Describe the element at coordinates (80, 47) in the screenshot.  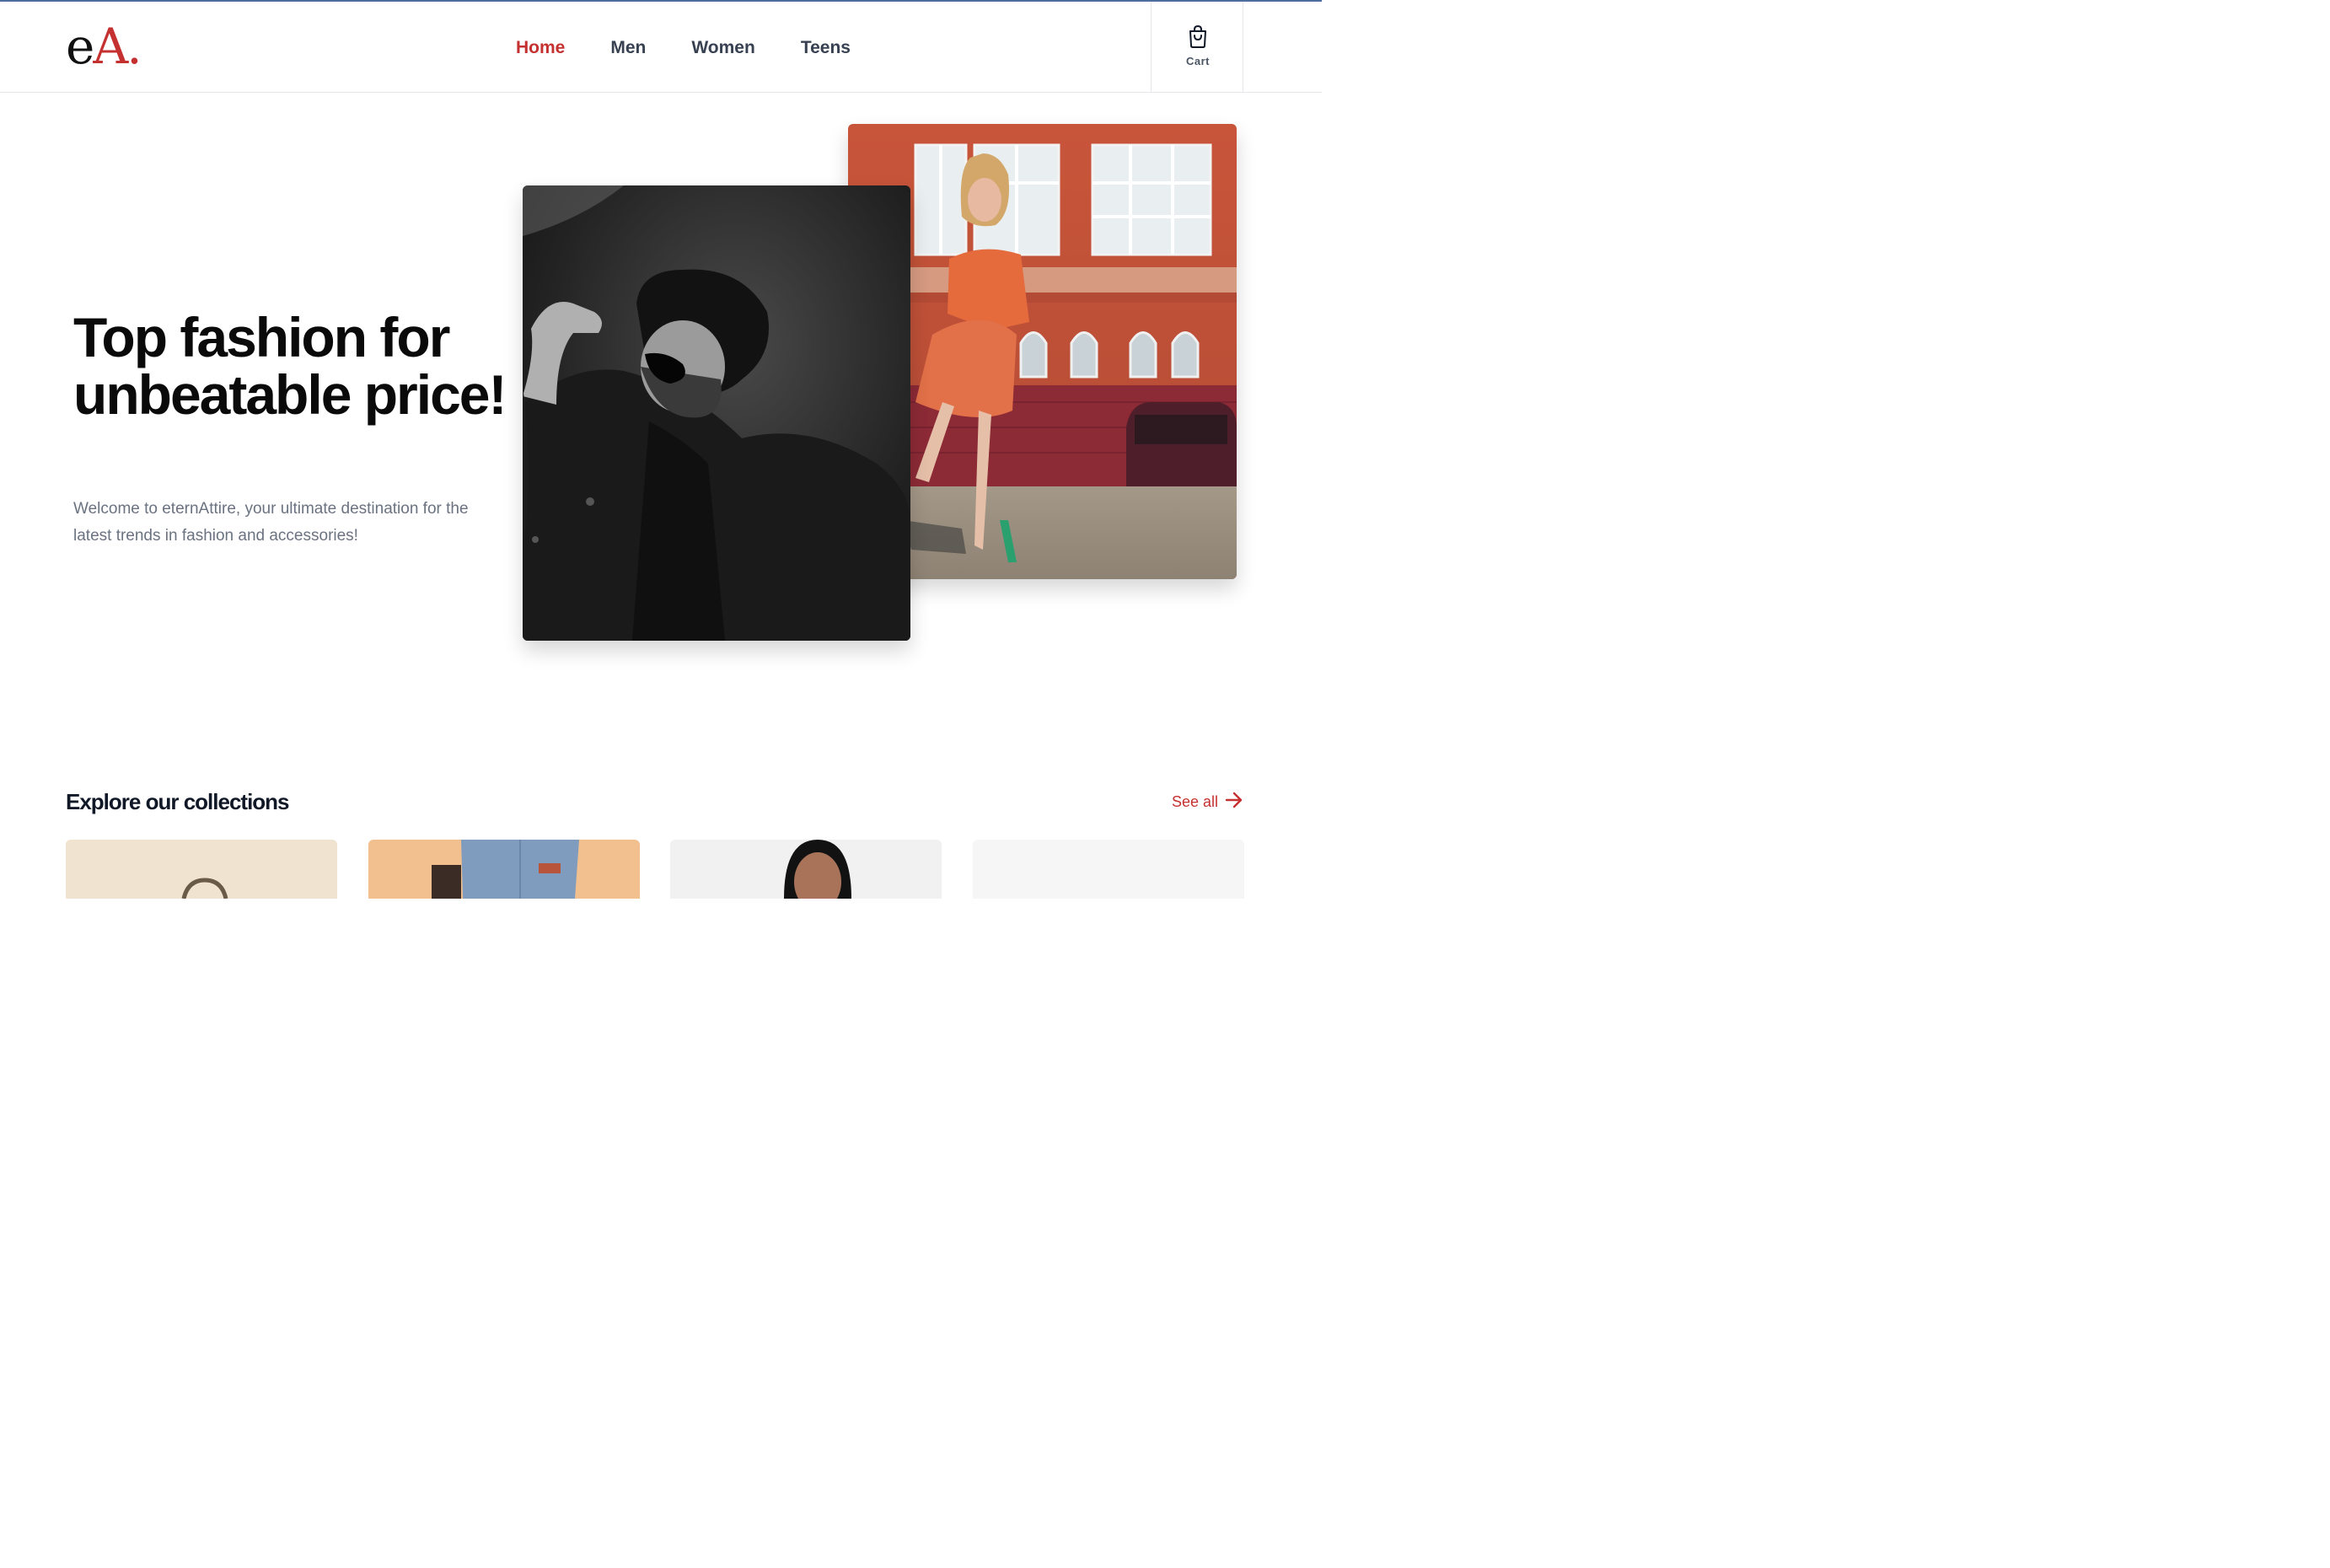
I see `logo-letter-e: e` at that location.